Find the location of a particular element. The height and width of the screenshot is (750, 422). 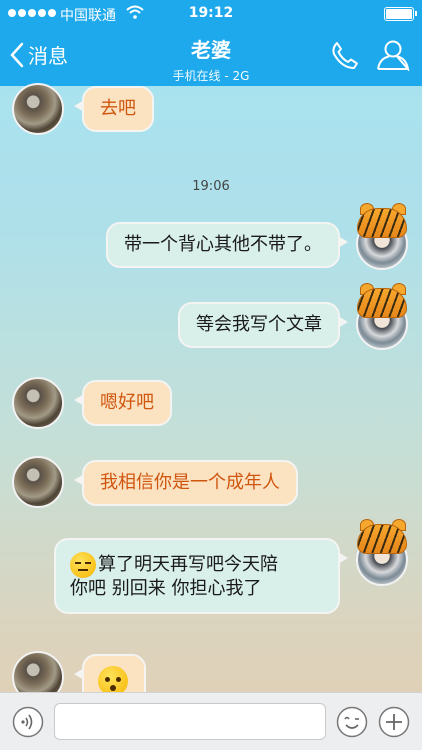

chevron-left-icon is located at coordinates (17, 54).